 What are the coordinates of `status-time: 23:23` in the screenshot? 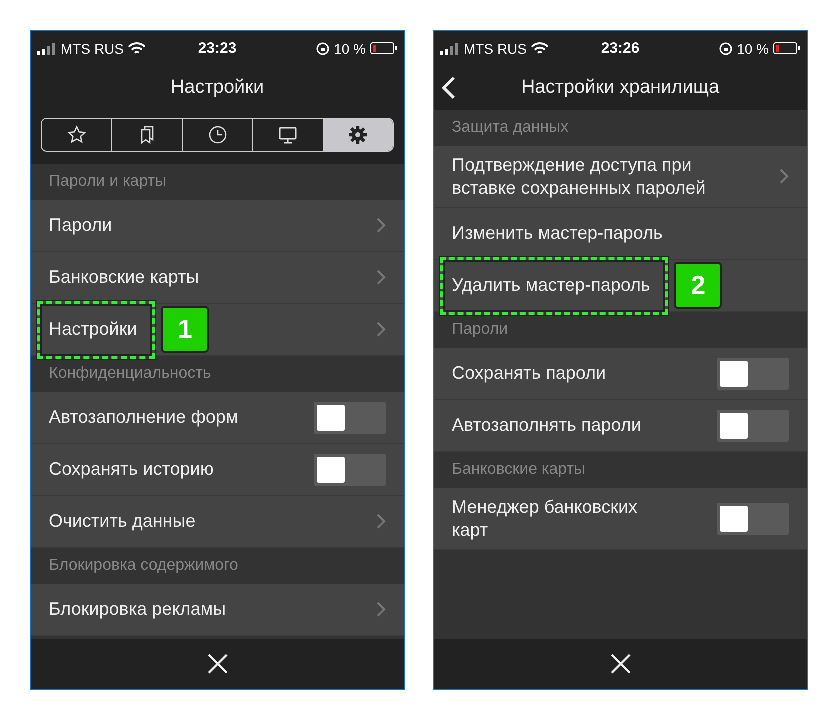 It's located at (217, 48).